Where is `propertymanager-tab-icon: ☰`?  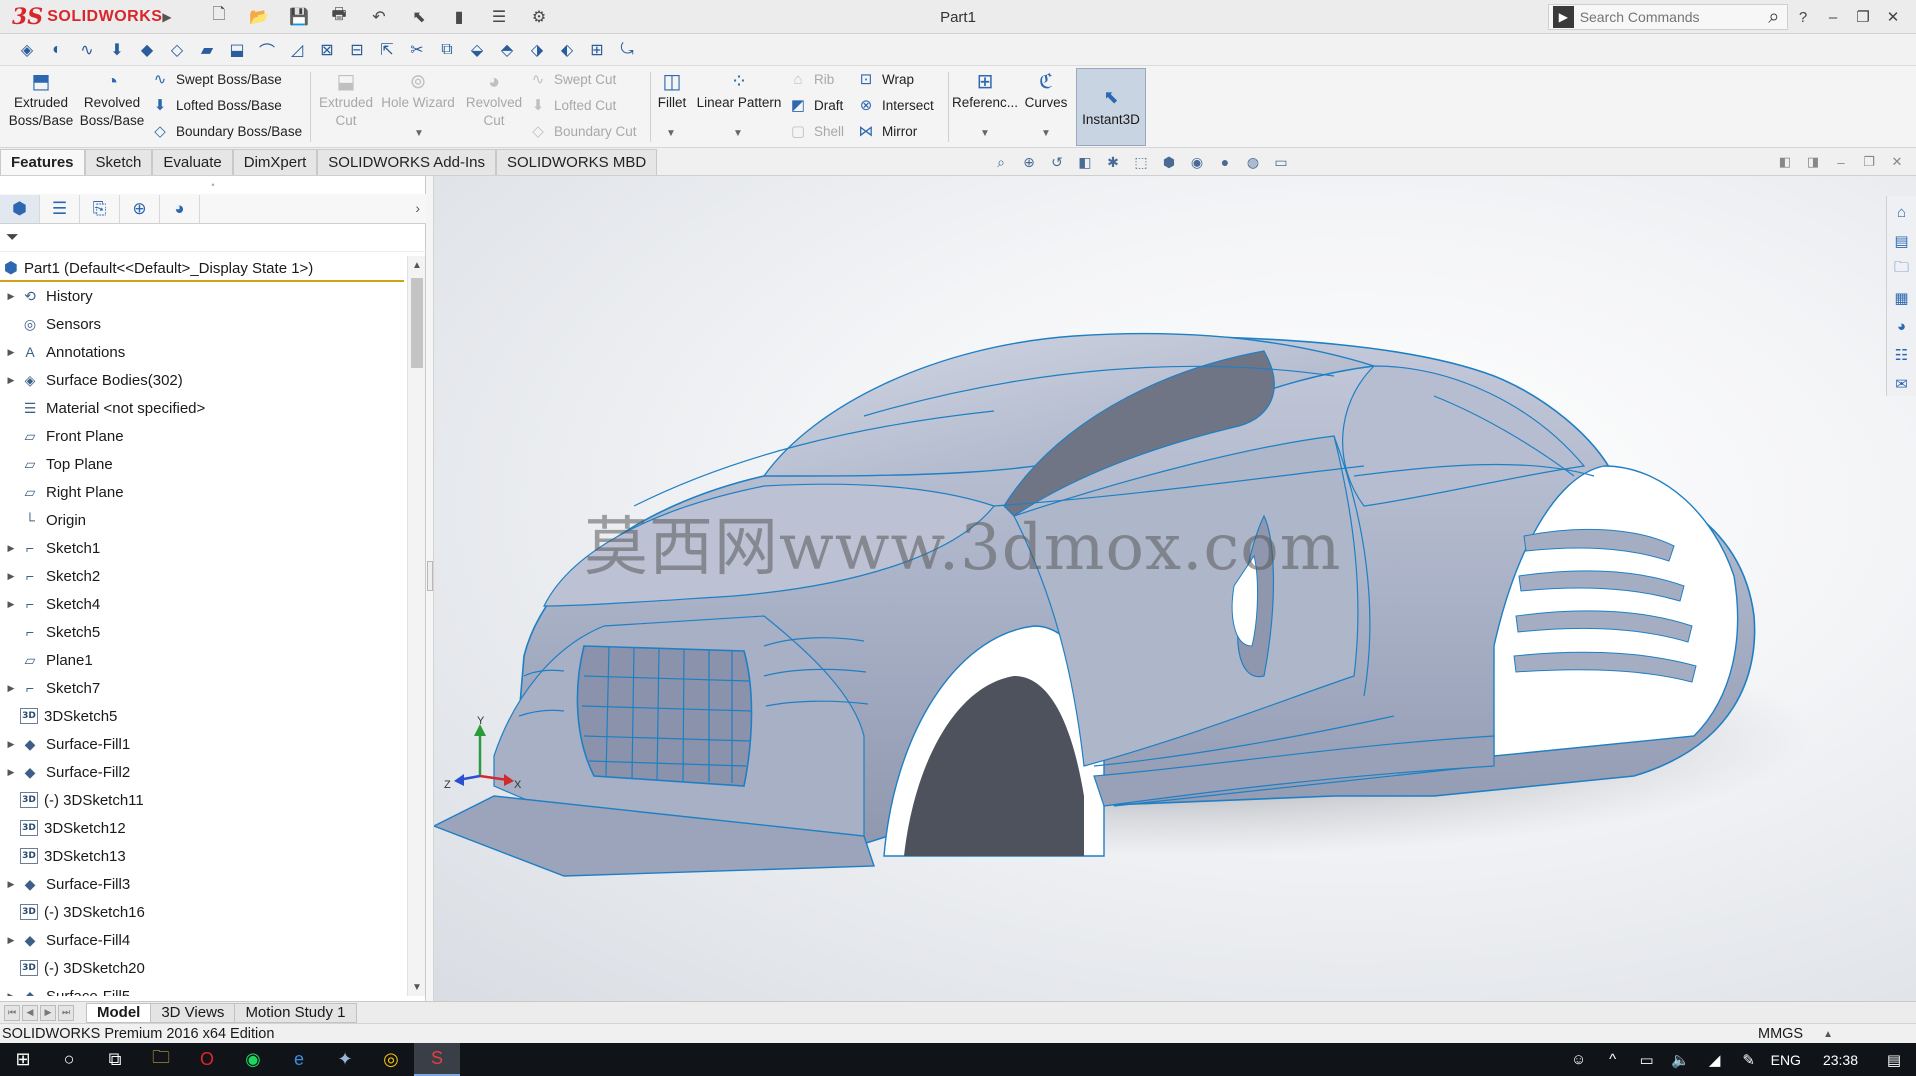
propertymanager-tab-icon: ☰ is located at coordinates (60, 208).